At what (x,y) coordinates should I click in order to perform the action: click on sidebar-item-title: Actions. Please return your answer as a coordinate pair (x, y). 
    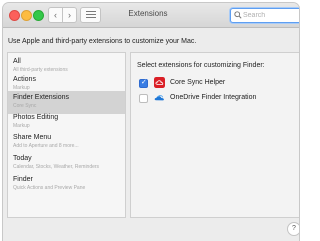
    Looking at the image, I should click on (24, 79).